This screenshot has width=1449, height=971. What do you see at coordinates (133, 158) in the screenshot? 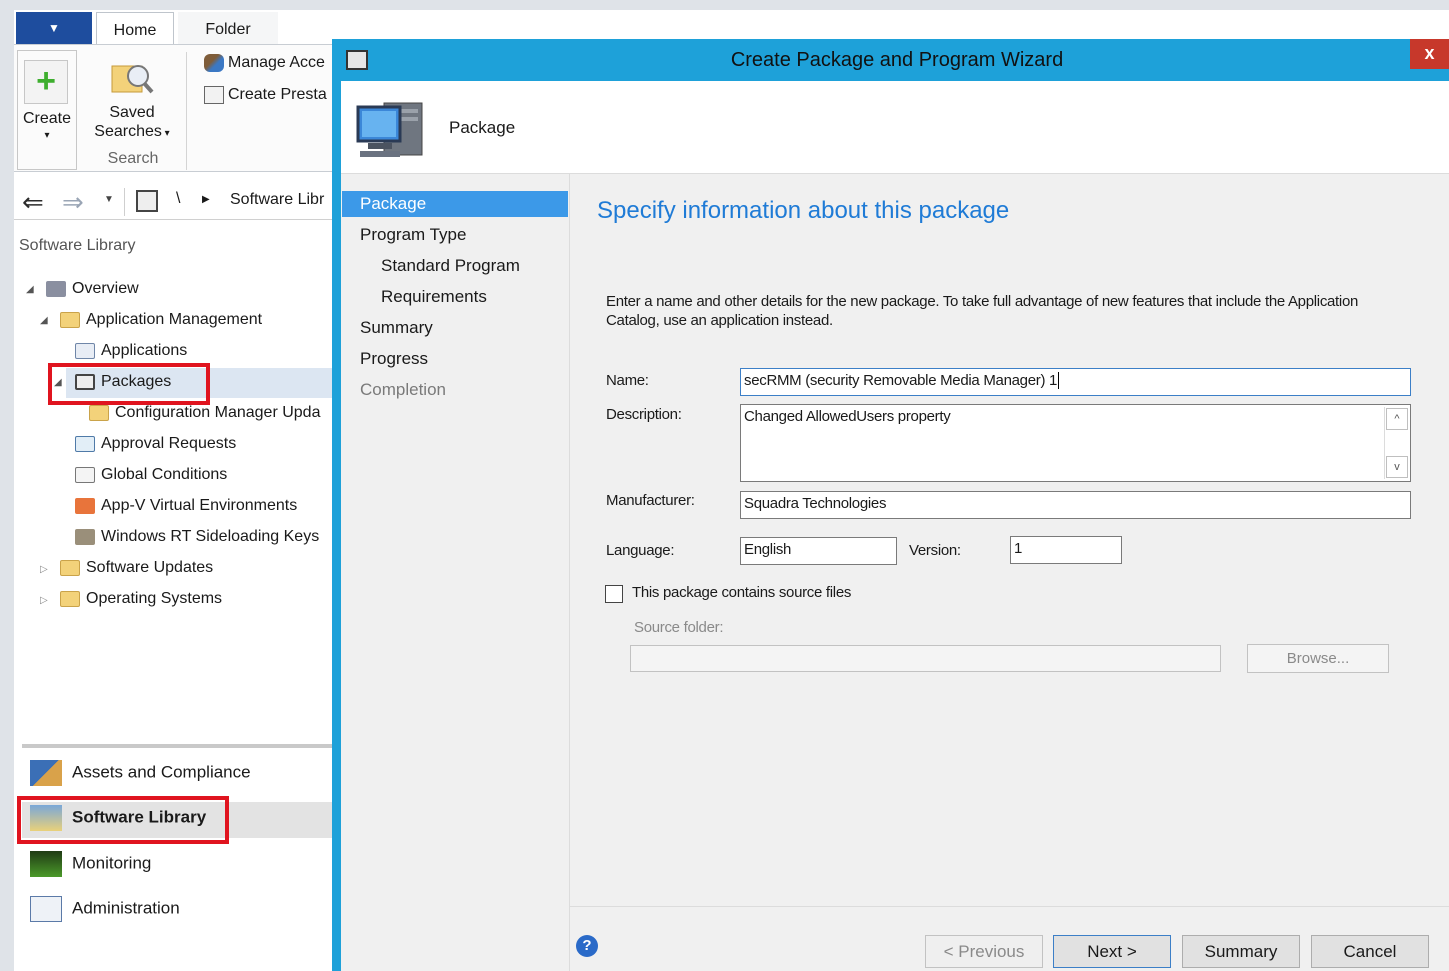
I see `search-group-label: Search` at bounding box center [133, 158].